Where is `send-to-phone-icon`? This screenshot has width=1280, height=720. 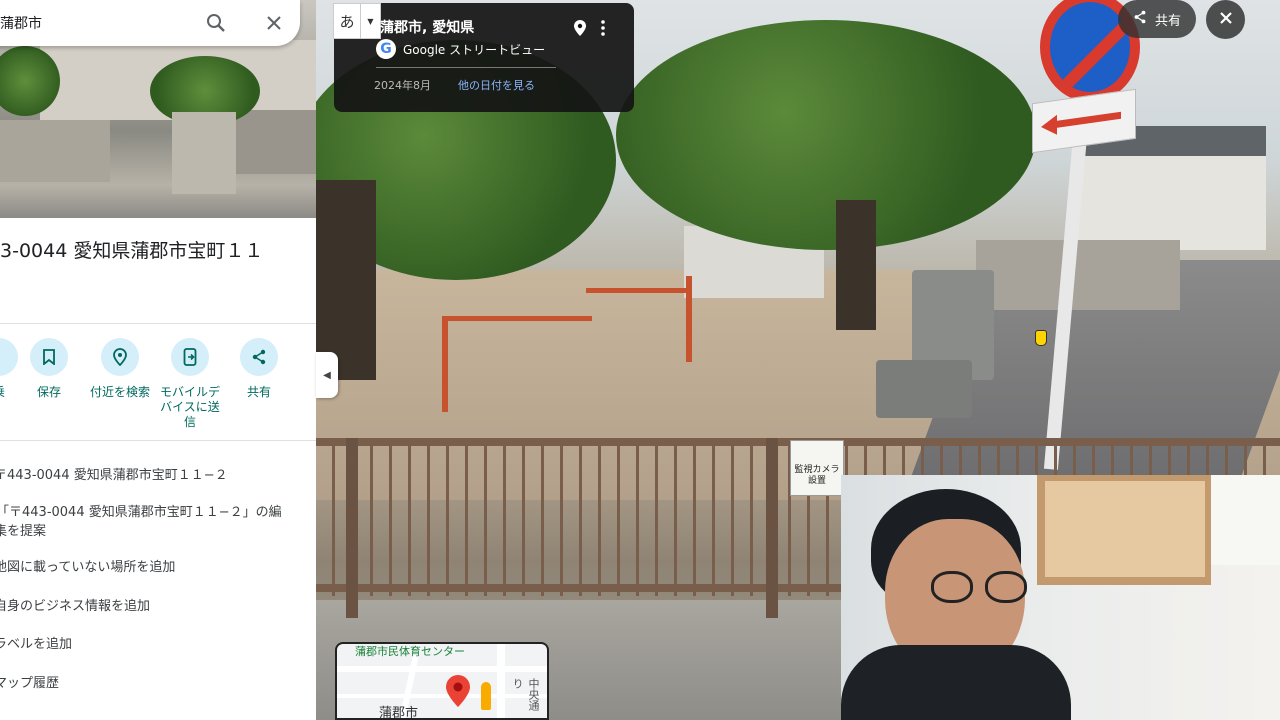 send-to-phone-icon is located at coordinates (190, 357).